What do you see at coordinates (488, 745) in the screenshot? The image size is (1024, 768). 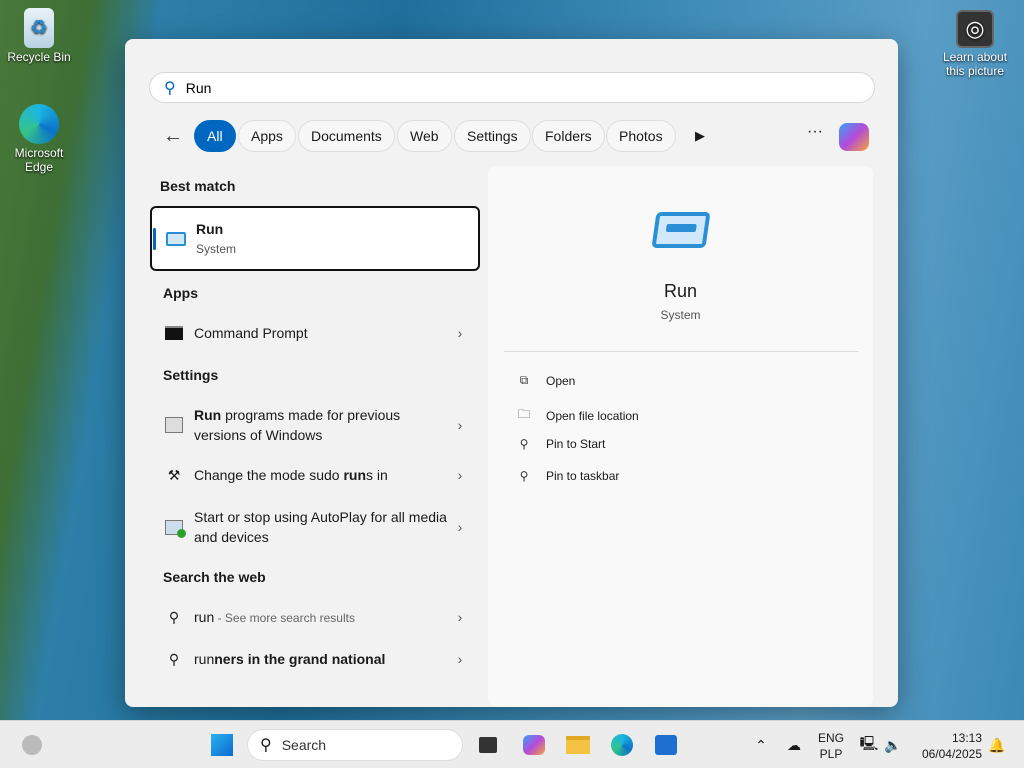 I see `task-view-icon` at bounding box center [488, 745].